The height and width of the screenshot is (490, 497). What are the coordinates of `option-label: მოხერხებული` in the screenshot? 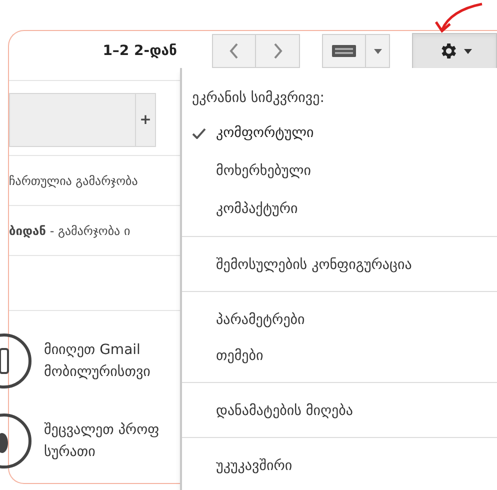 It's located at (264, 171).